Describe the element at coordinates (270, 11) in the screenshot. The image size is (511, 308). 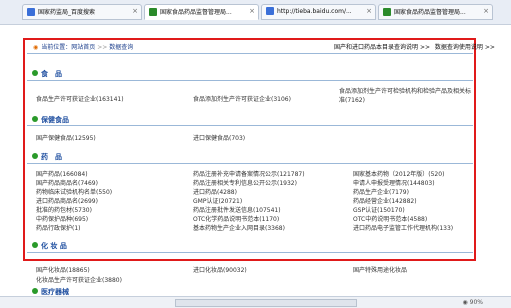
I see `tieba-favicon-icon` at that location.